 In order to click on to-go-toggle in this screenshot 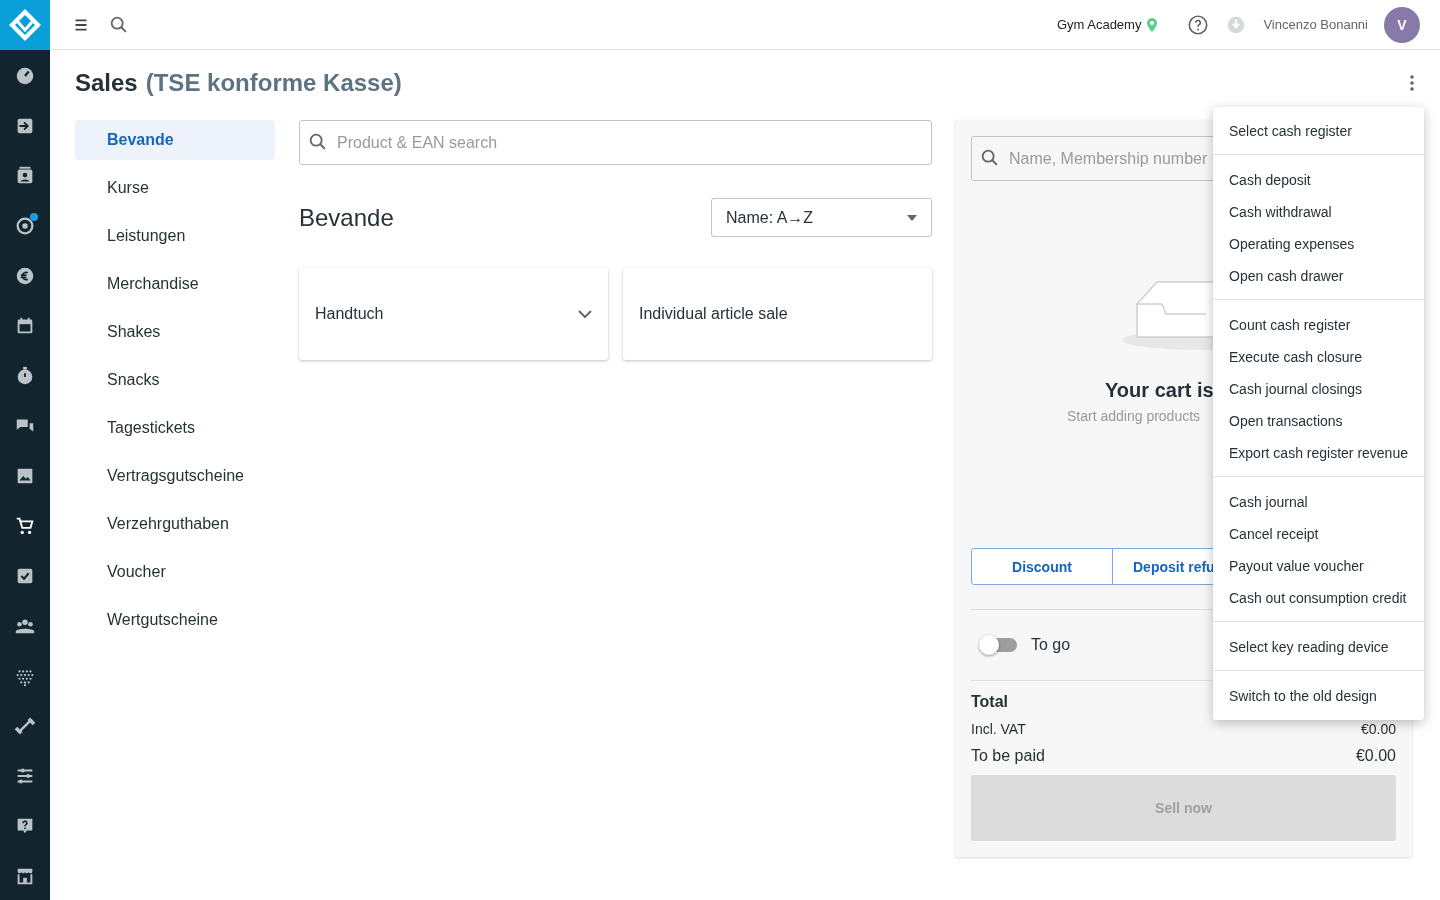, I will do `click(999, 645)`.